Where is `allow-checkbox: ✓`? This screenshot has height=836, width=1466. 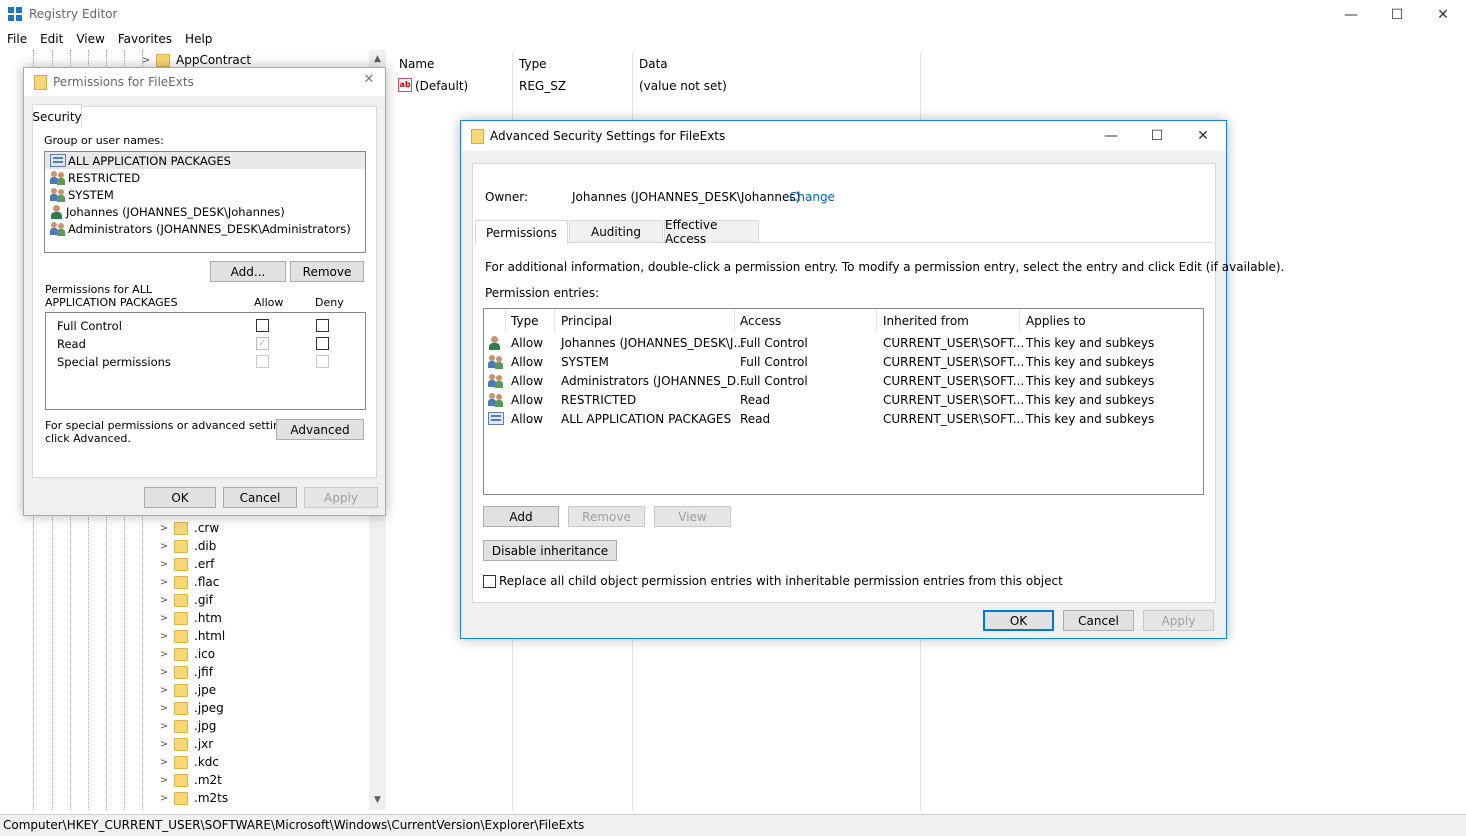
allow-checkbox: ✓ is located at coordinates (262, 343).